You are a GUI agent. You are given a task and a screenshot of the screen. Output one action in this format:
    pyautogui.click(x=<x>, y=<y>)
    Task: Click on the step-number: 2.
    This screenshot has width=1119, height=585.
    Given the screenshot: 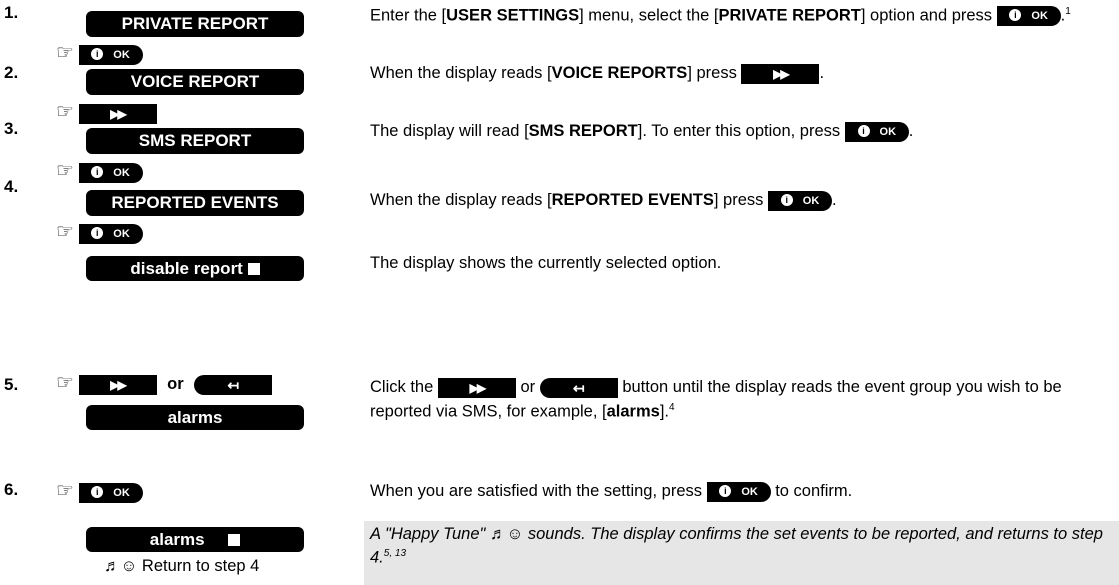 What is the action you would take?
    pyautogui.click(x=11, y=72)
    